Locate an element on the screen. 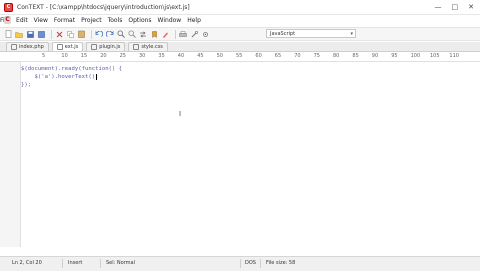  menu-options: Options is located at coordinates (139, 20).